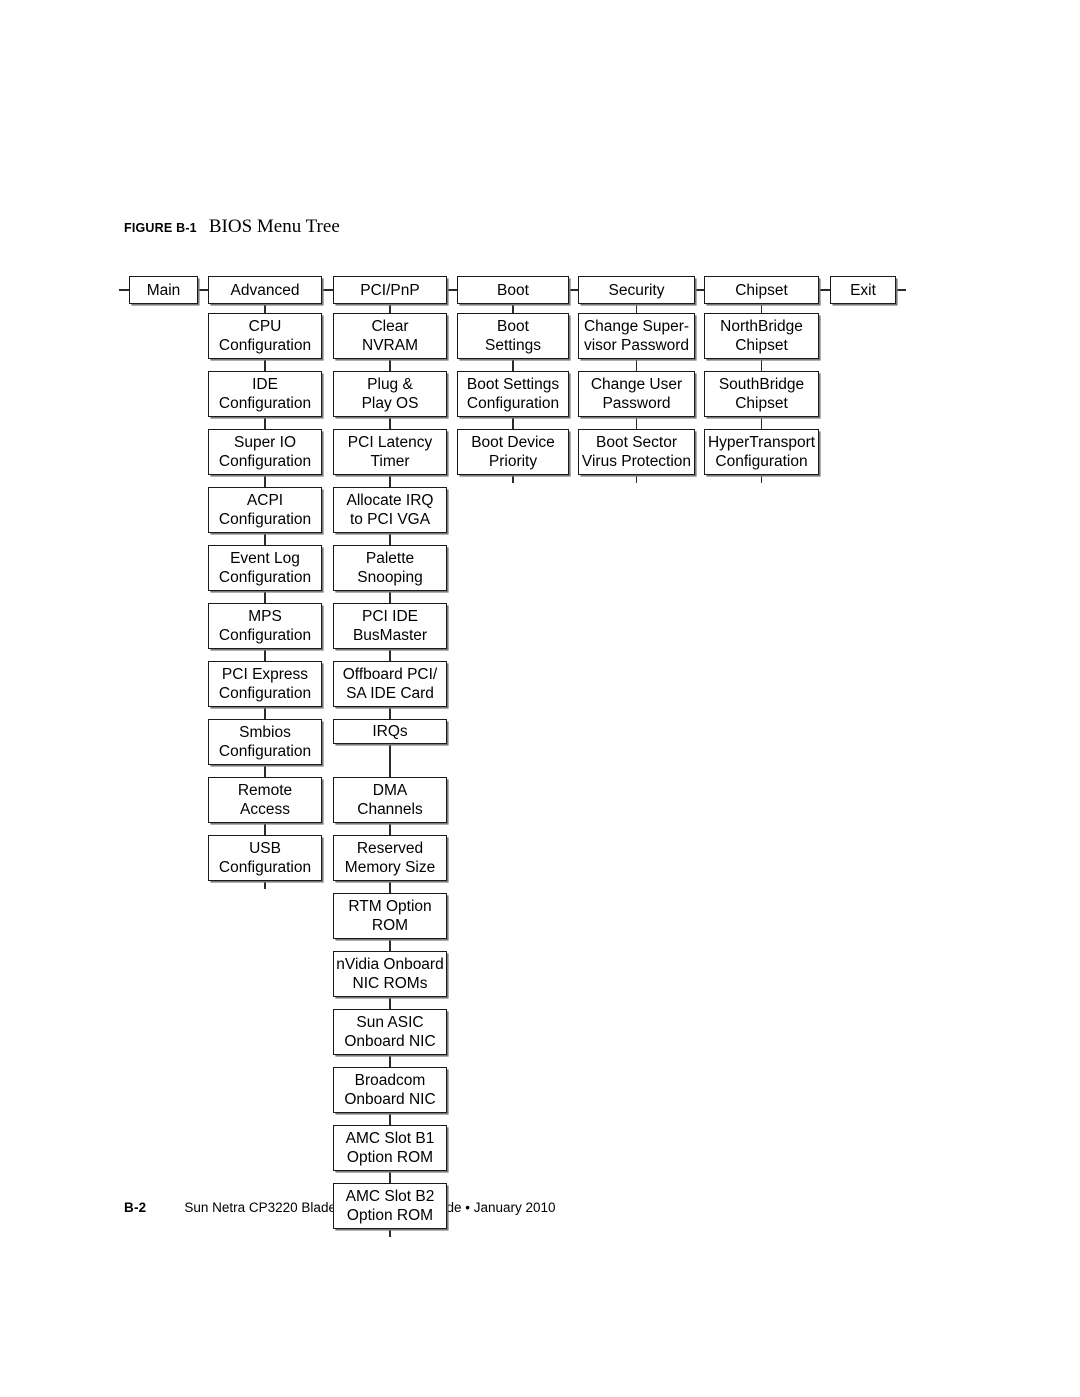 The image size is (1080, 1397). Describe the element at coordinates (135, 1207) in the screenshot. I see `footer-page-number: B-2` at that location.